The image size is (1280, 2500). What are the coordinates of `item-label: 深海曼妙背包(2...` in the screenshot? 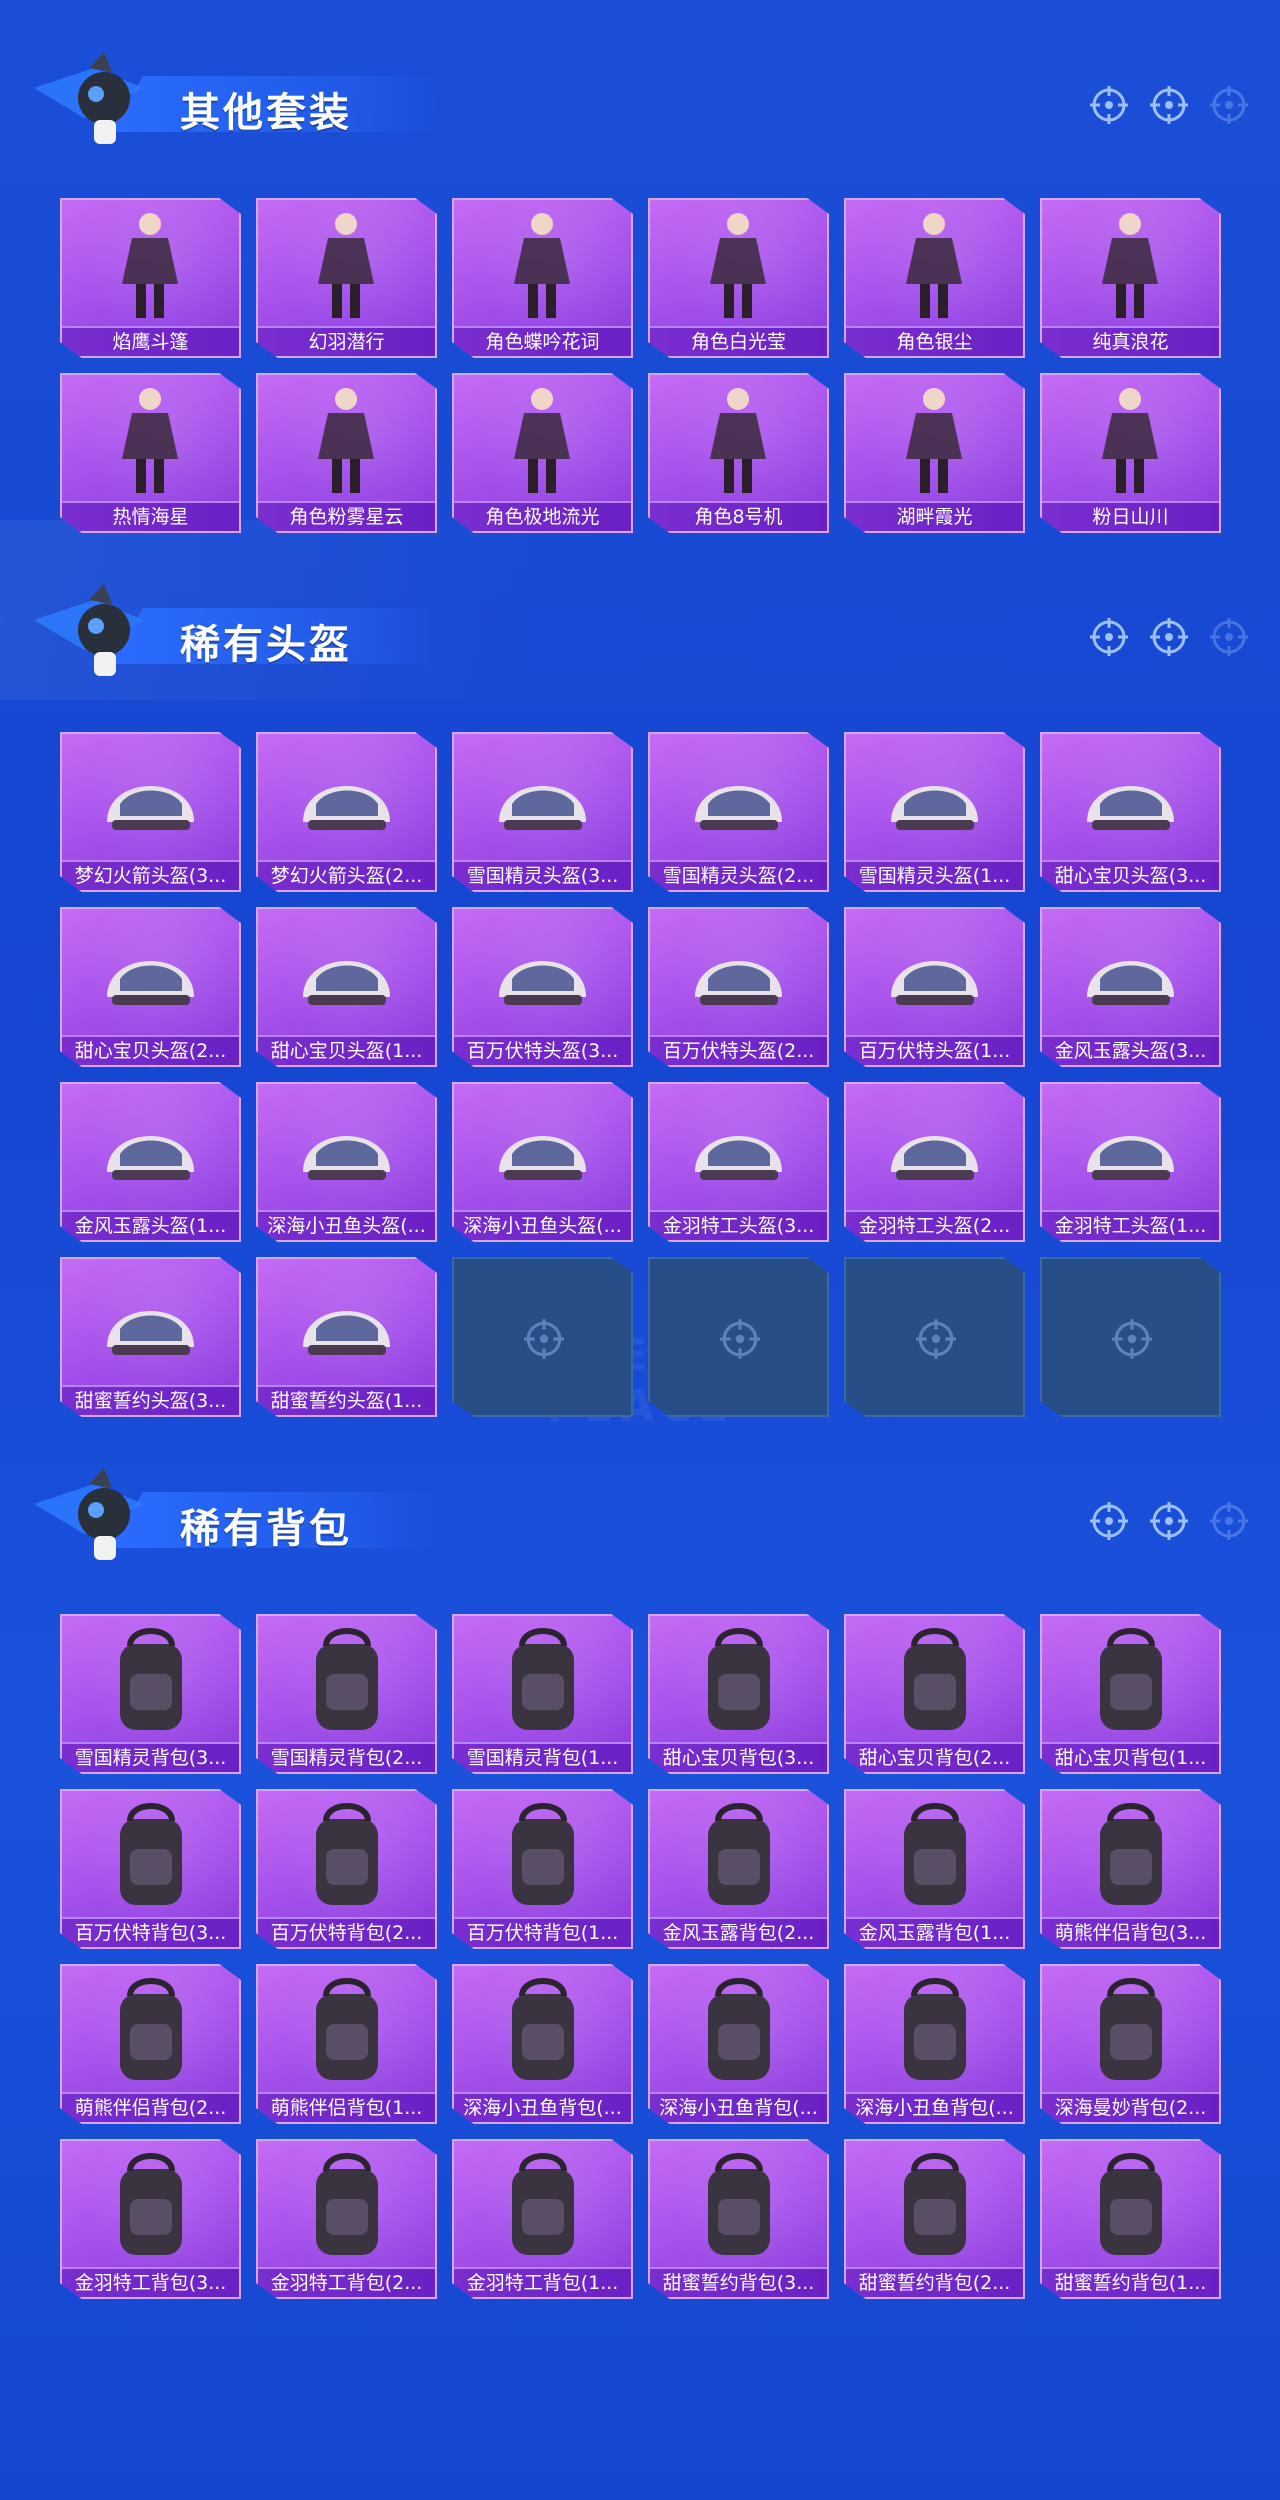 It's located at (1130, 2107).